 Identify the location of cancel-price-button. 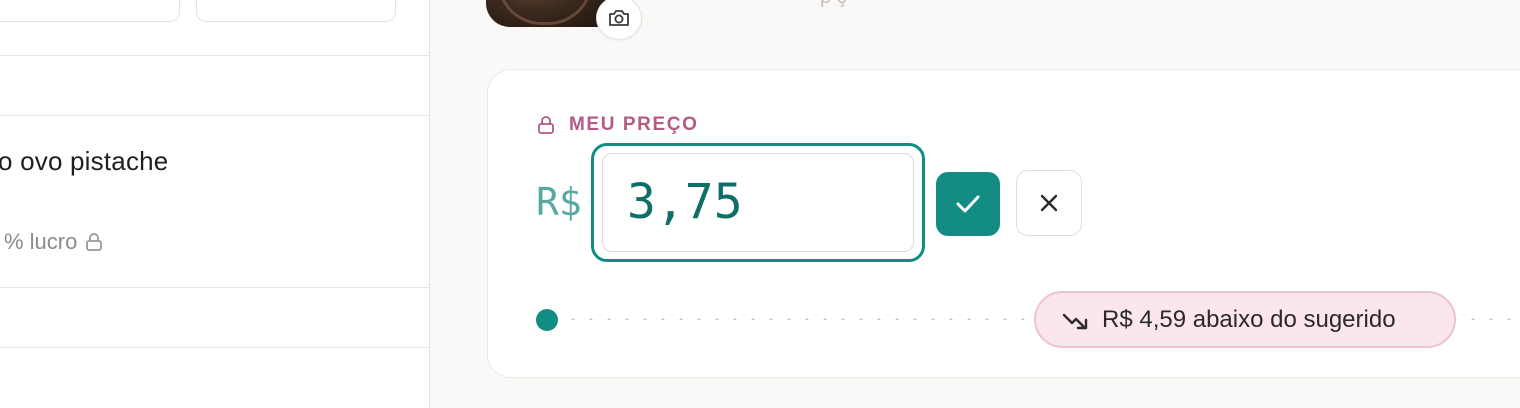
(1049, 203).